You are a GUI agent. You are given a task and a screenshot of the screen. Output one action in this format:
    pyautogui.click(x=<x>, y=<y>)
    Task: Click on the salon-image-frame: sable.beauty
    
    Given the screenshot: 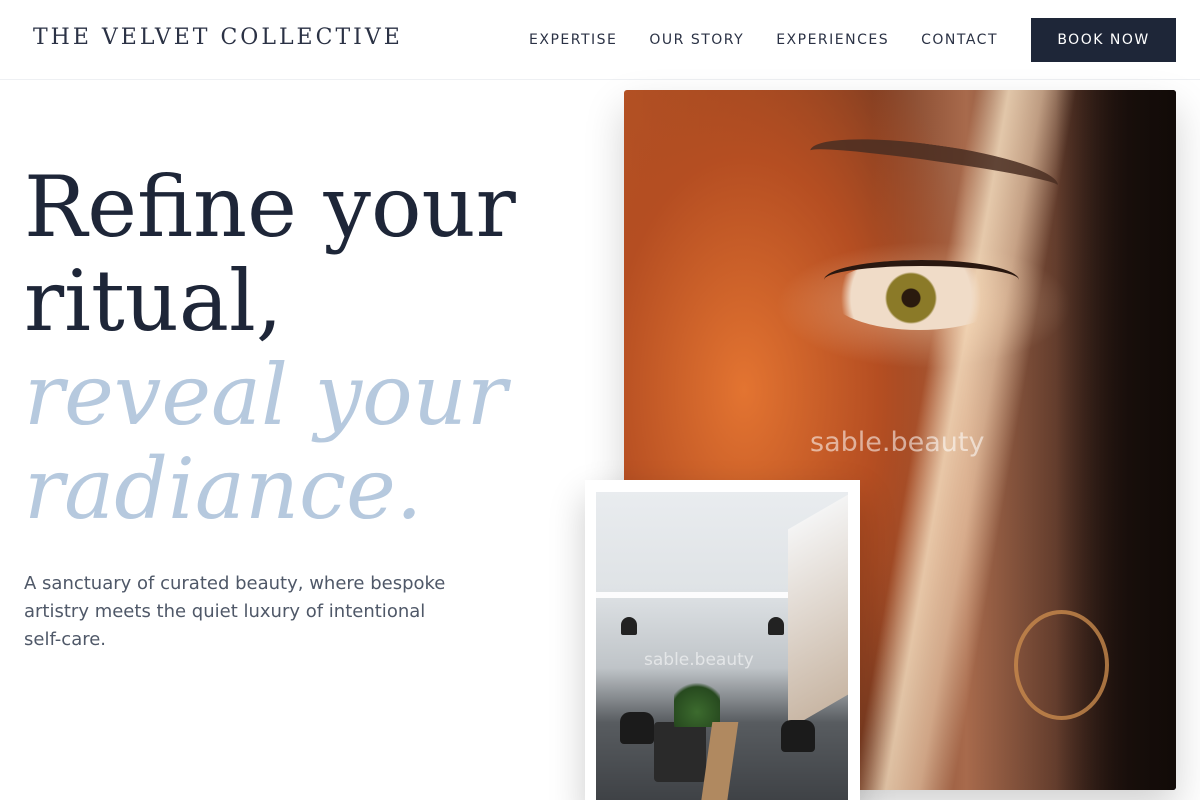 What is the action you would take?
    pyautogui.click(x=722, y=640)
    